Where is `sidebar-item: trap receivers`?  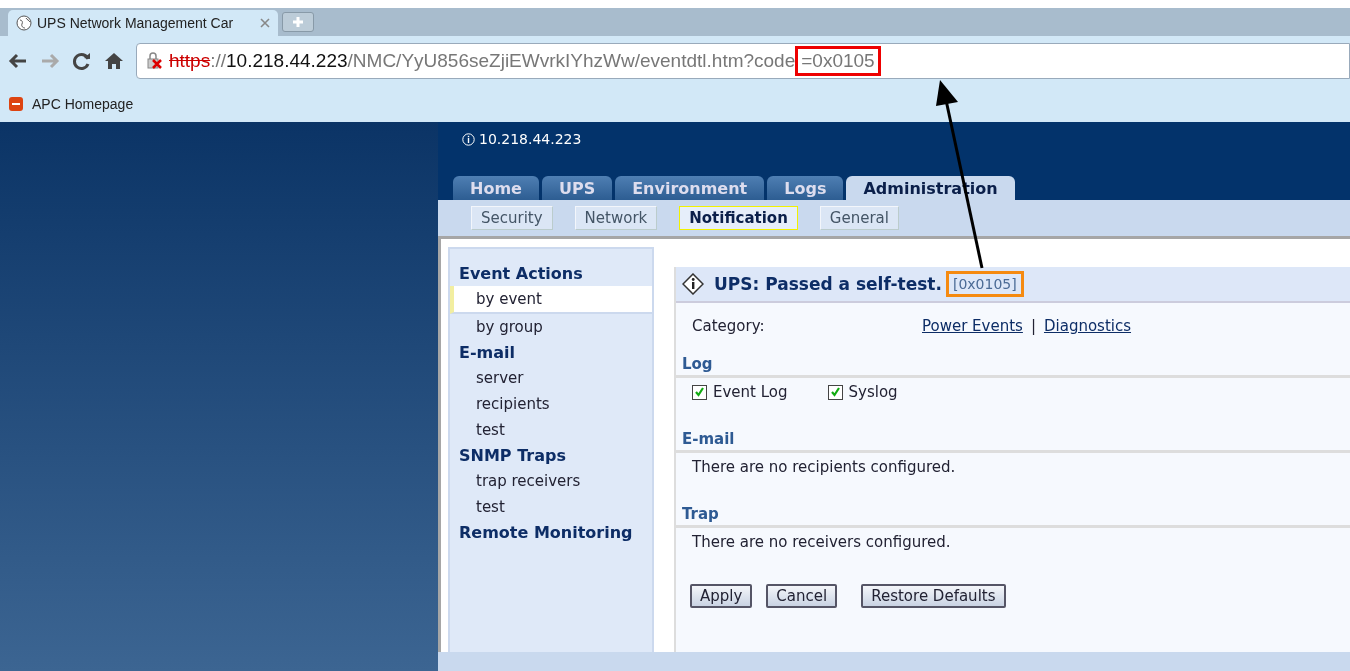 sidebar-item: trap receivers is located at coordinates (551, 481).